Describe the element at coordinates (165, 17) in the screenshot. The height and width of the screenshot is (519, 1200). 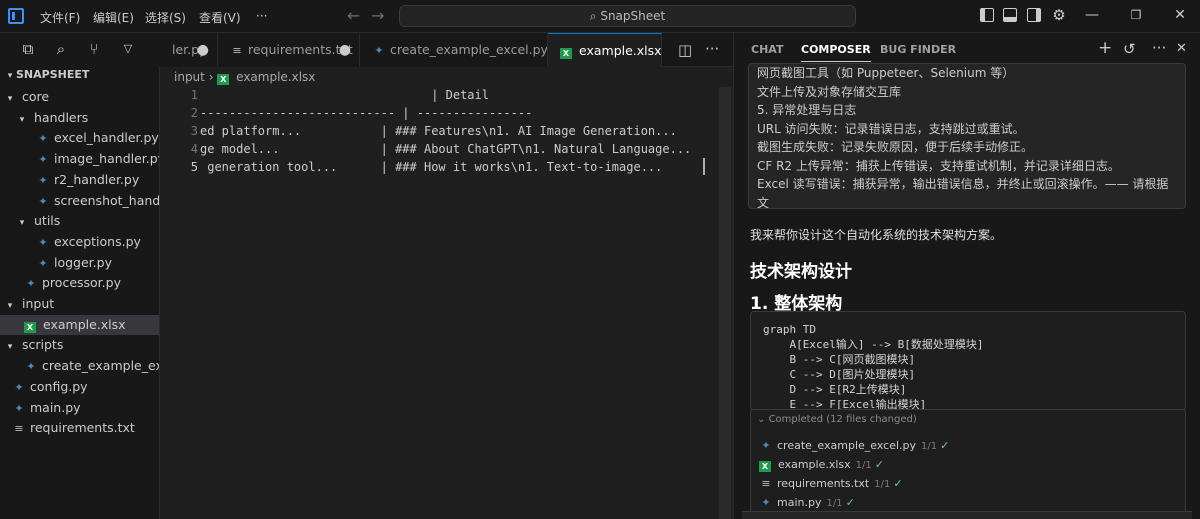
I see `menu-selection: 选择(S)` at that location.